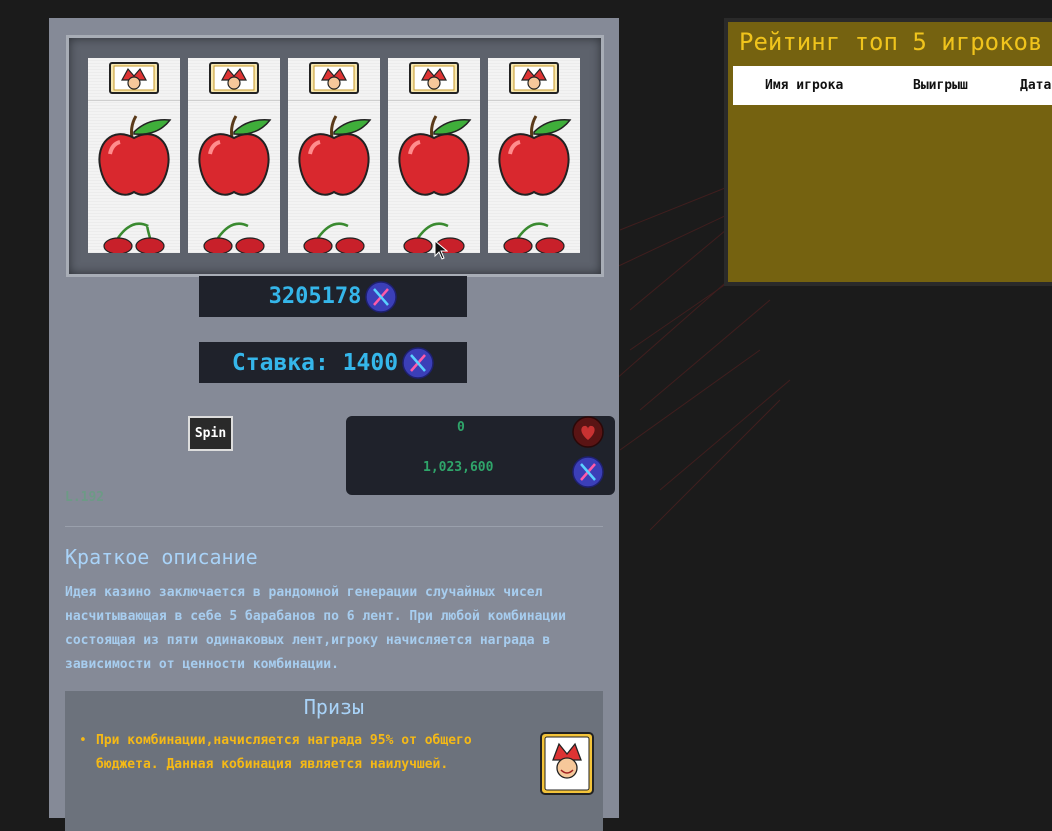  Describe the element at coordinates (315, 296) in the screenshot. I see `balance-value: 3205178` at that location.